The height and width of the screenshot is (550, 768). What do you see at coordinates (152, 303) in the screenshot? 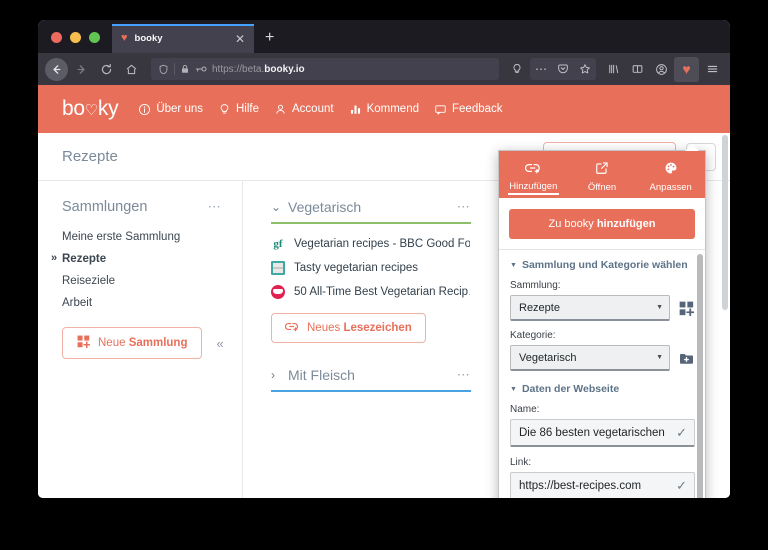
I see `sidebar-item-arbeit: Arbeit` at bounding box center [152, 303].